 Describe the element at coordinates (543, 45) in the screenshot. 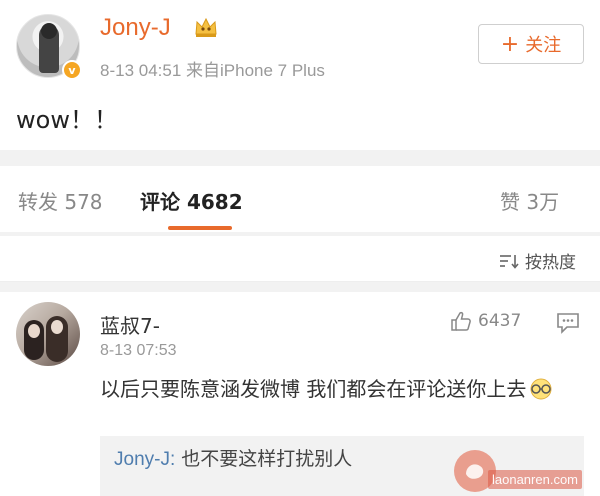

I see `follow-label: 关注` at that location.